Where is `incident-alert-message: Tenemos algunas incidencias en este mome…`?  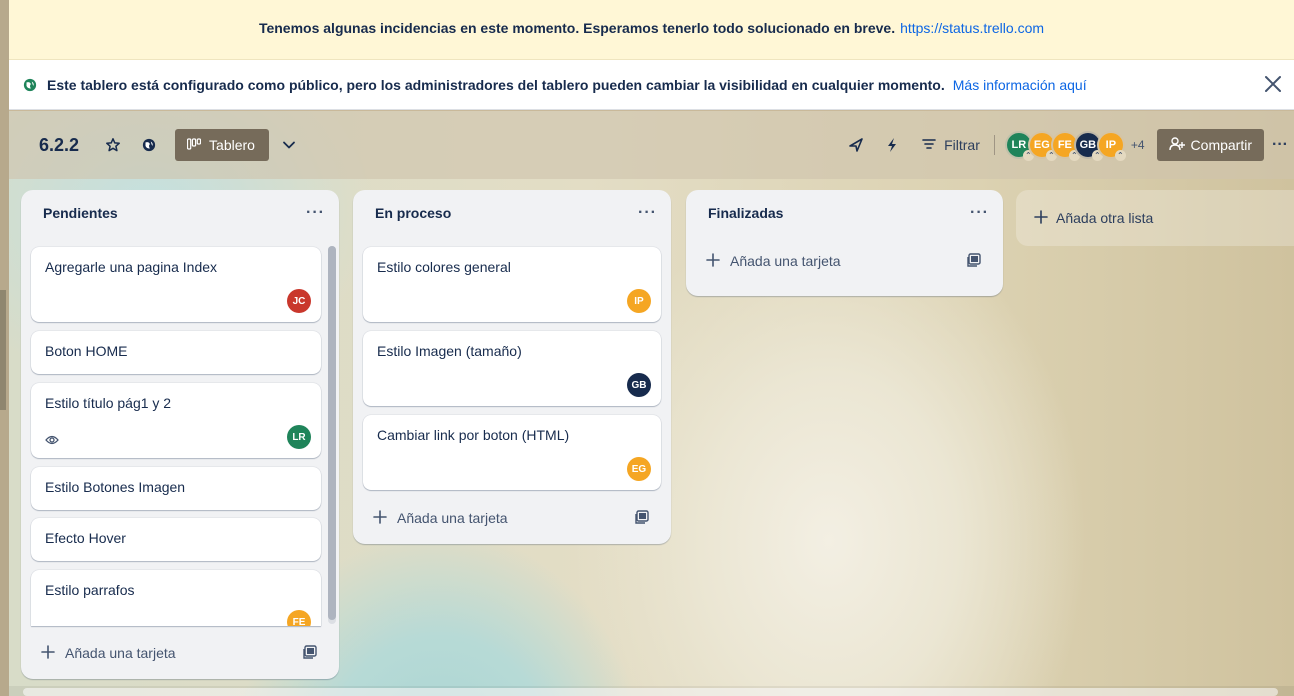 incident-alert-message: Tenemos algunas incidencias en este mome… is located at coordinates (577, 27).